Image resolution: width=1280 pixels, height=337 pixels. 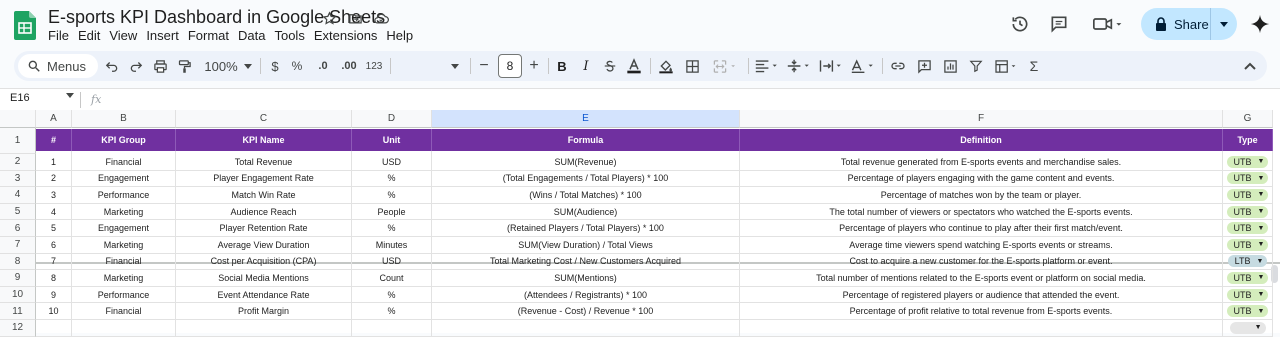 I want to click on functions-icon: Σ, so click(x=1034, y=66).